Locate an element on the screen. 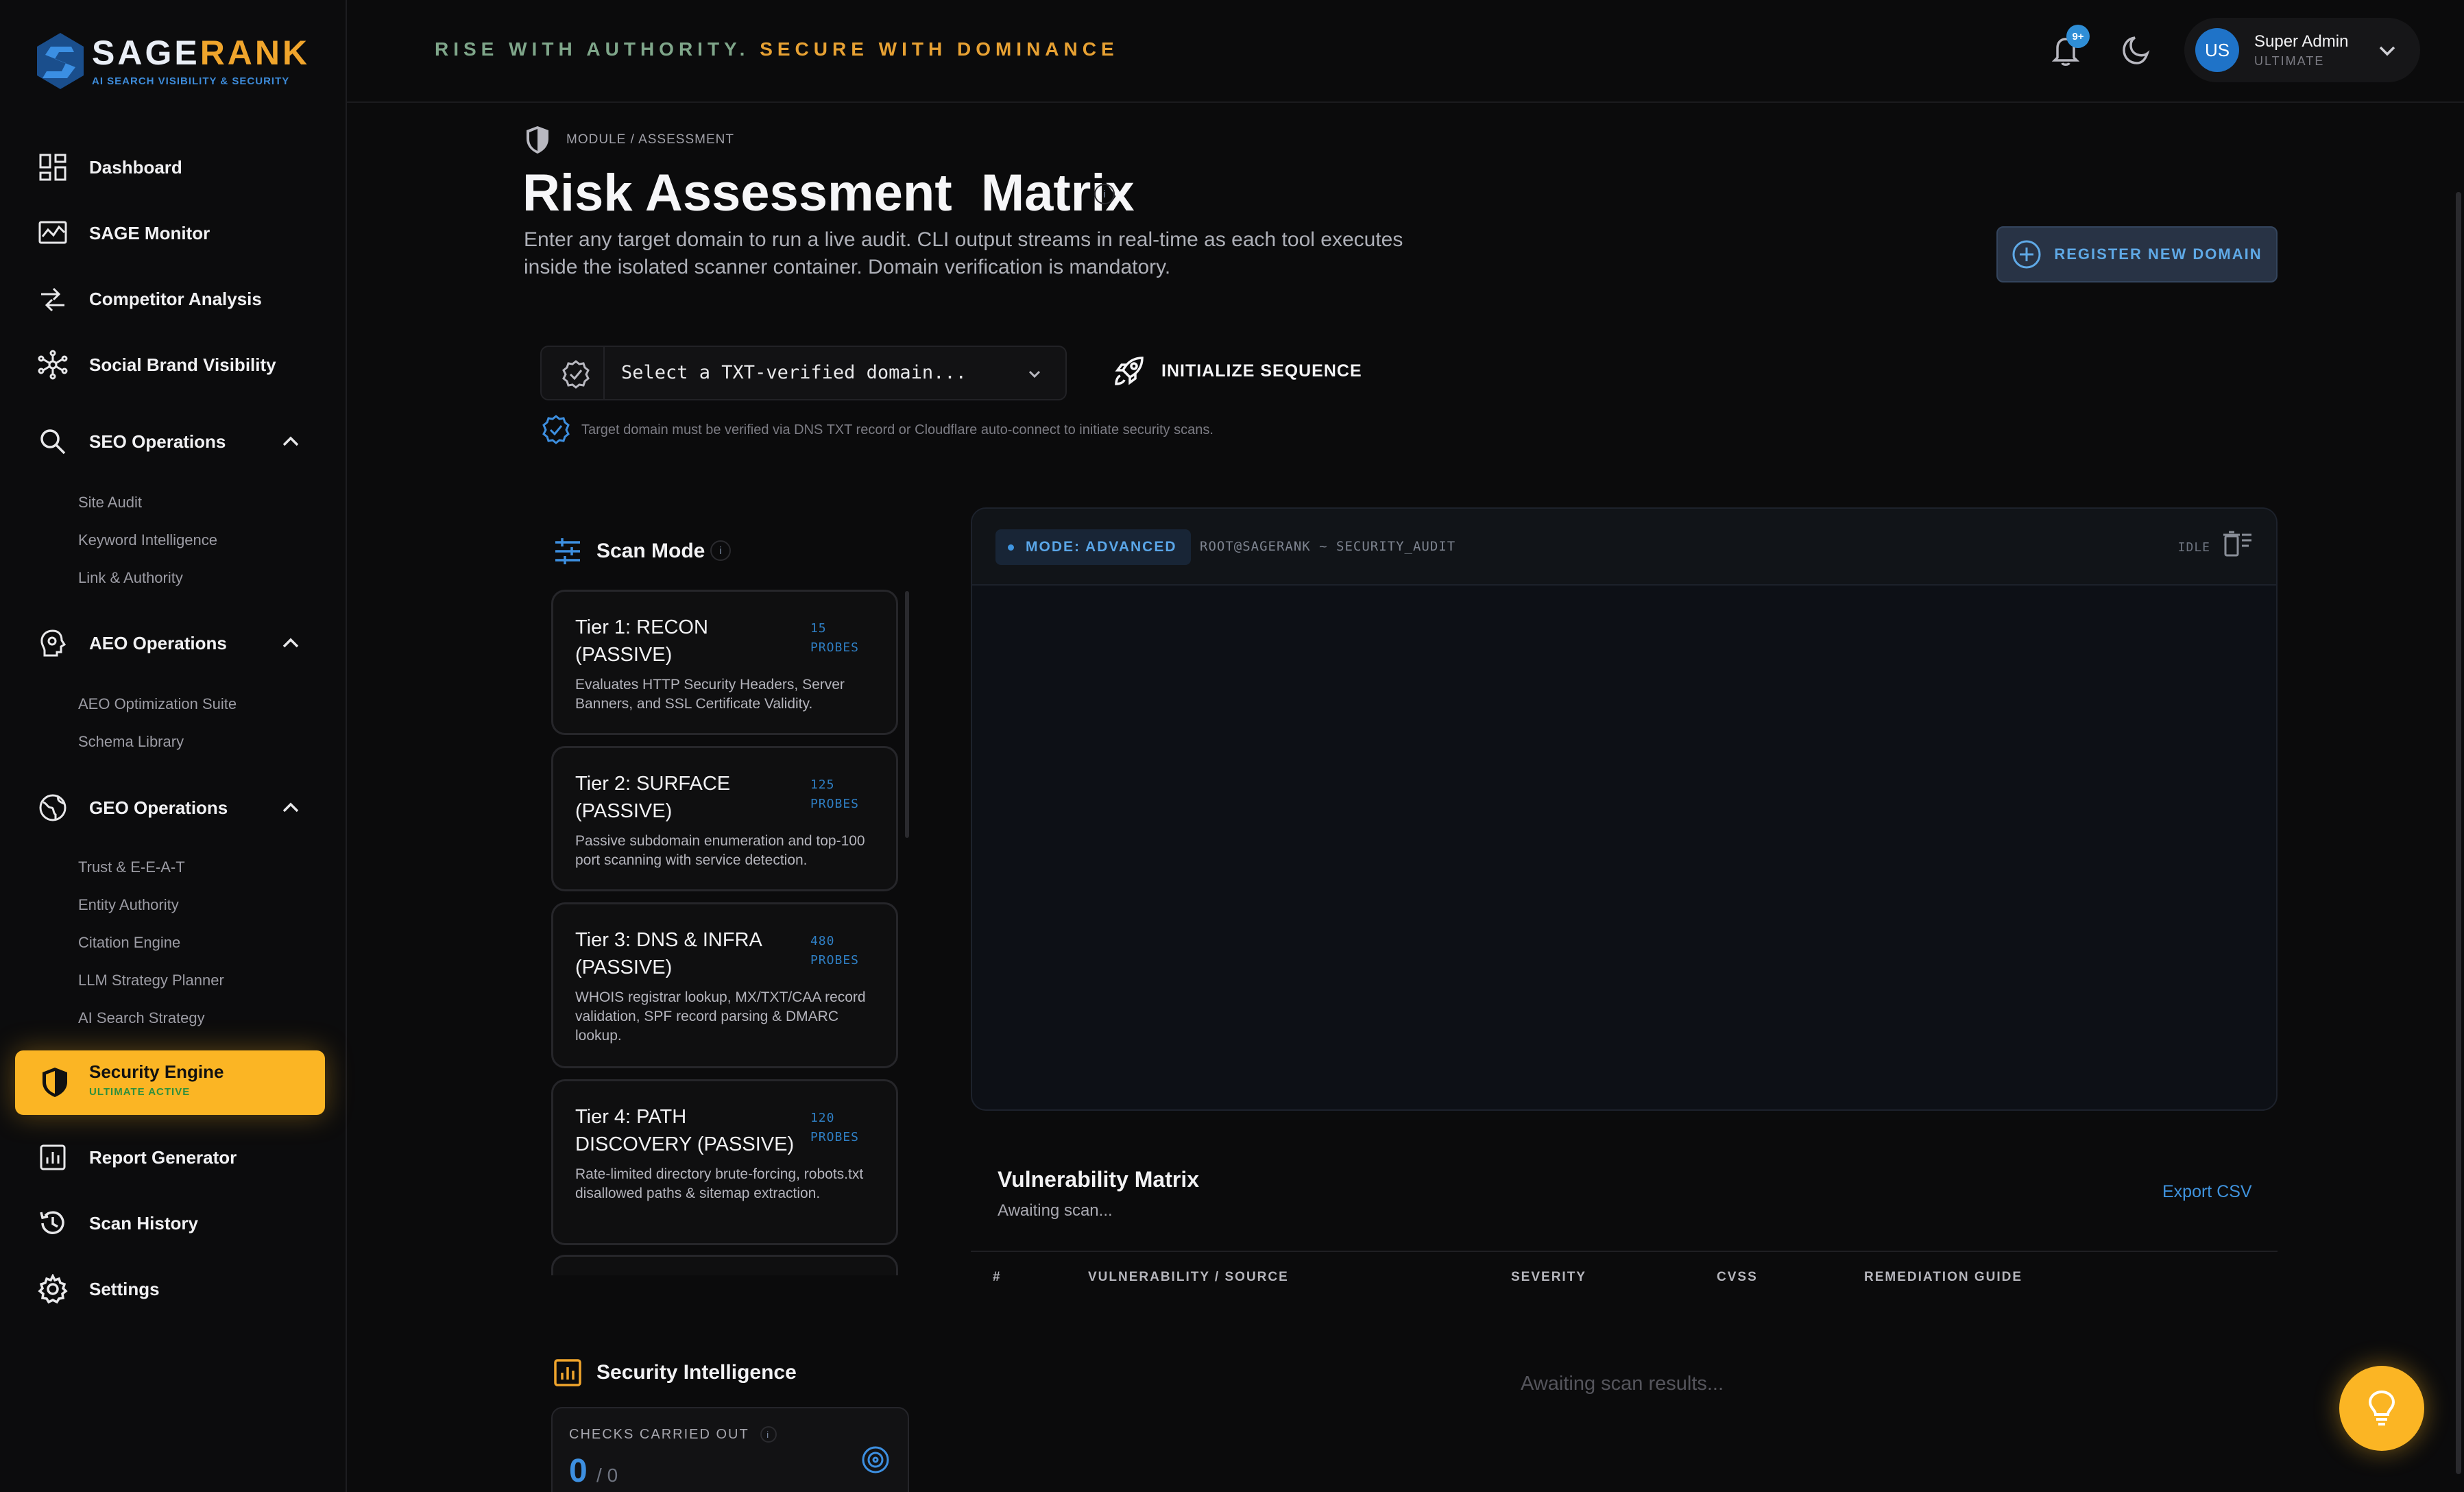 The image size is (2464, 1492). gear-icon is located at coordinates (53, 1289).